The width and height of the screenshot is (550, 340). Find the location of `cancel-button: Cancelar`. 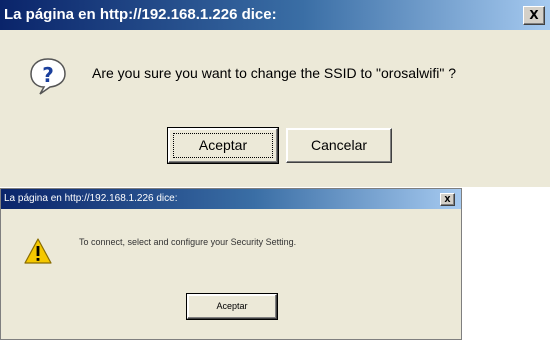

cancel-button: Cancelar is located at coordinates (339, 145).